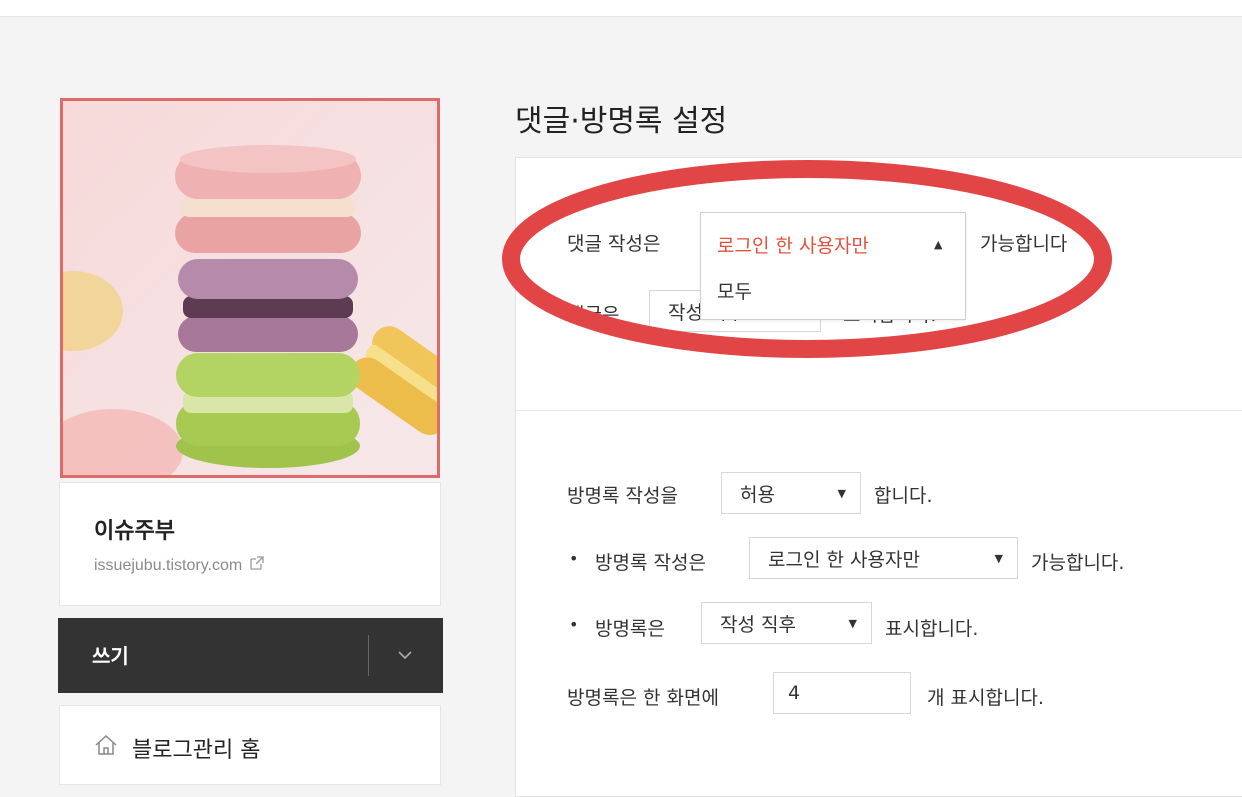 This screenshot has width=1242, height=797. I want to click on guestbook-allow-prefix: 방명록 작성을, so click(622, 496).